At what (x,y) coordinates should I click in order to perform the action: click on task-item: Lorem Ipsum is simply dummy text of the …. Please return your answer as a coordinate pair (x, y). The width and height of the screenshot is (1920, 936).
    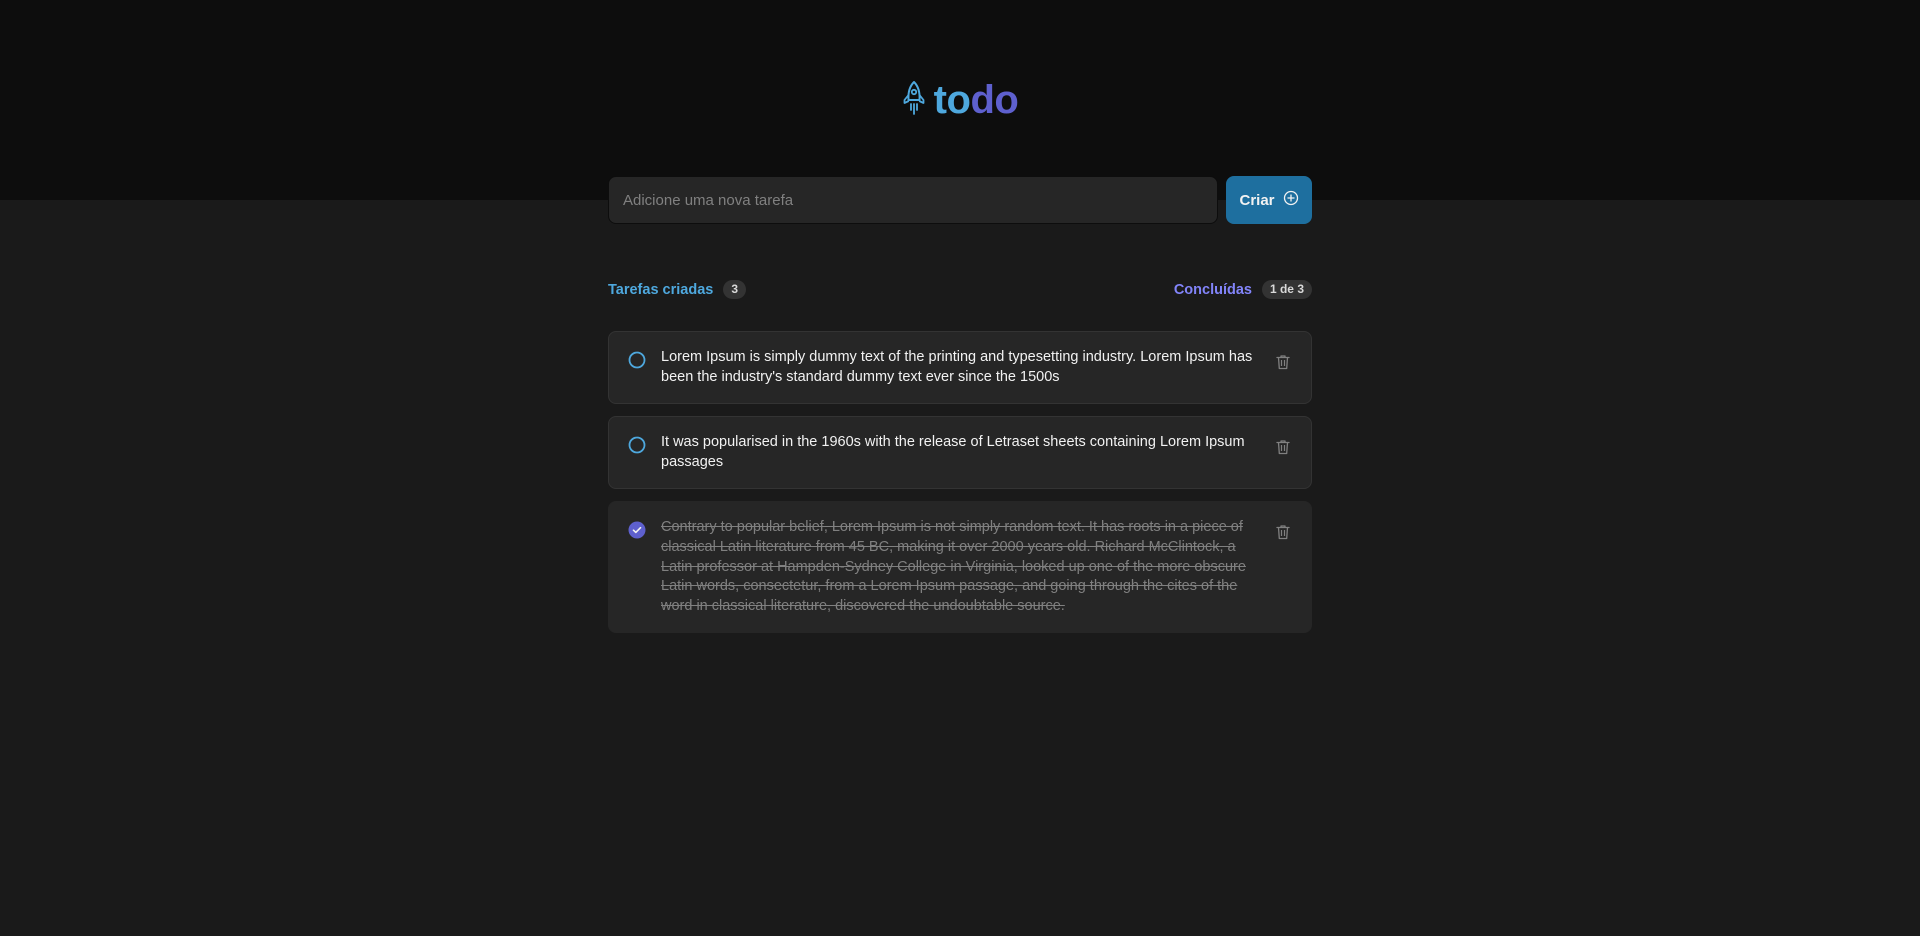
    Looking at the image, I should click on (960, 368).